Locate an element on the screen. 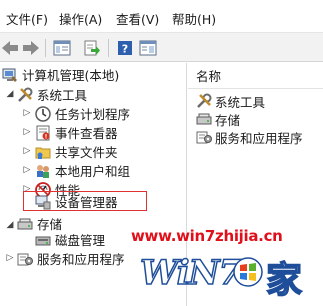 The image size is (323, 306). watermark-logo: WiN7 家 is located at coordinates (229, 274).